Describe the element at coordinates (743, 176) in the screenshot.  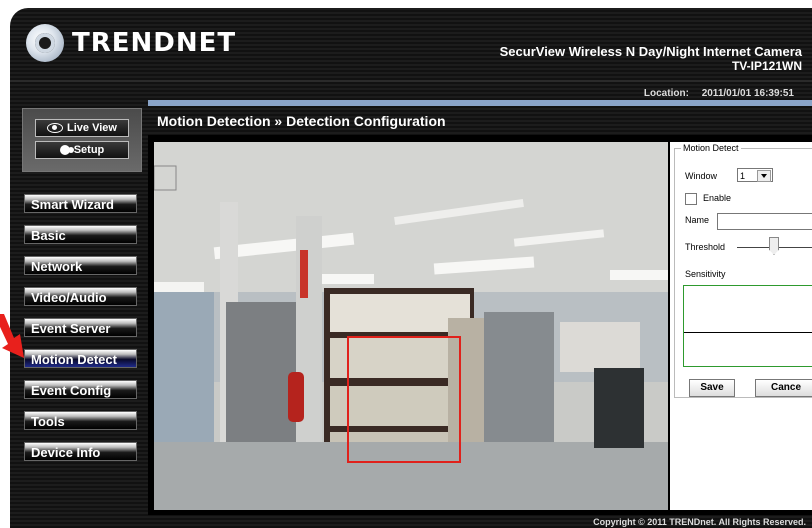
I see `window-select-value: 1` at that location.